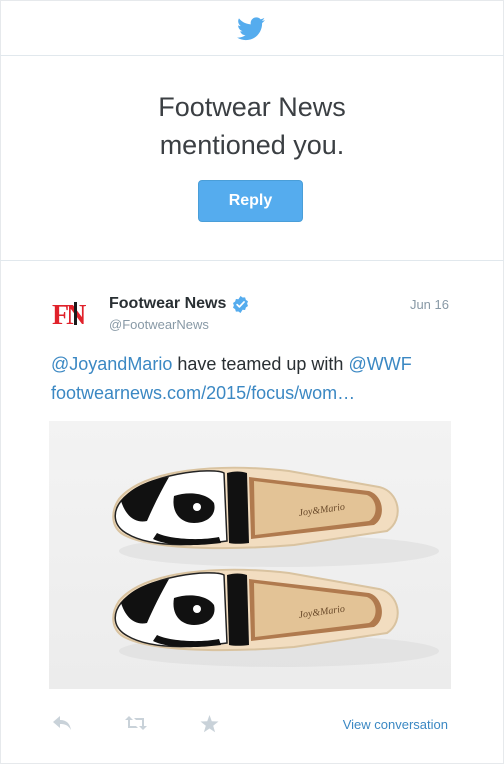  I want to click on tweet-text-middle: have teamed up with, so click(260, 364).